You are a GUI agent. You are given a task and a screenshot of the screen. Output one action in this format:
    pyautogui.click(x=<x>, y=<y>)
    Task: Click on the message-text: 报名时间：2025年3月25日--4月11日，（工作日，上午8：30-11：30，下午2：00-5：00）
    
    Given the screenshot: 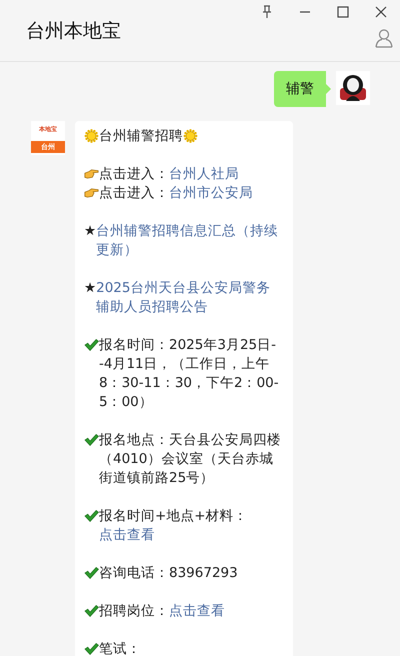 What is the action you would take?
    pyautogui.click(x=189, y=374)
    